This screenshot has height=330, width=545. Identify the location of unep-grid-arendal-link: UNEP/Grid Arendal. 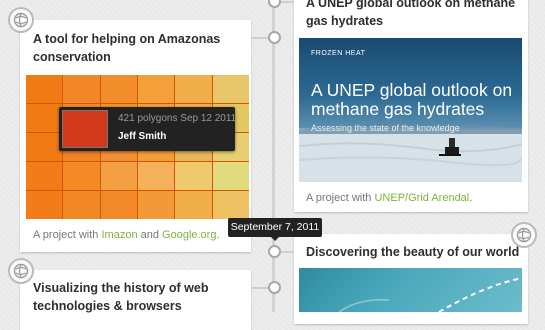
(421, 198).